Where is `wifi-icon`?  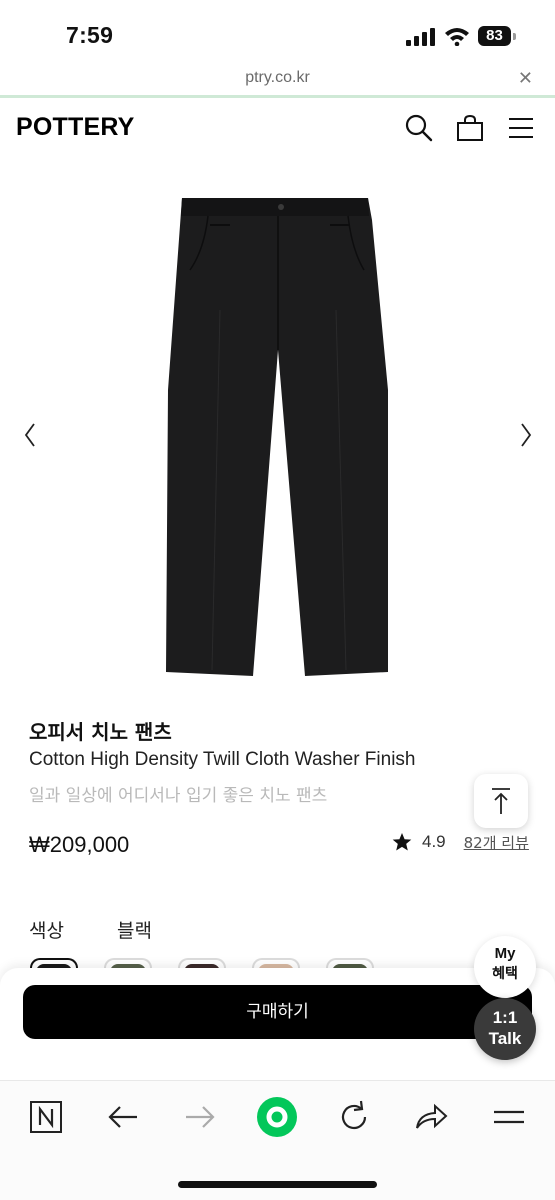 wifi-icon is located at coordinates (457, 37).